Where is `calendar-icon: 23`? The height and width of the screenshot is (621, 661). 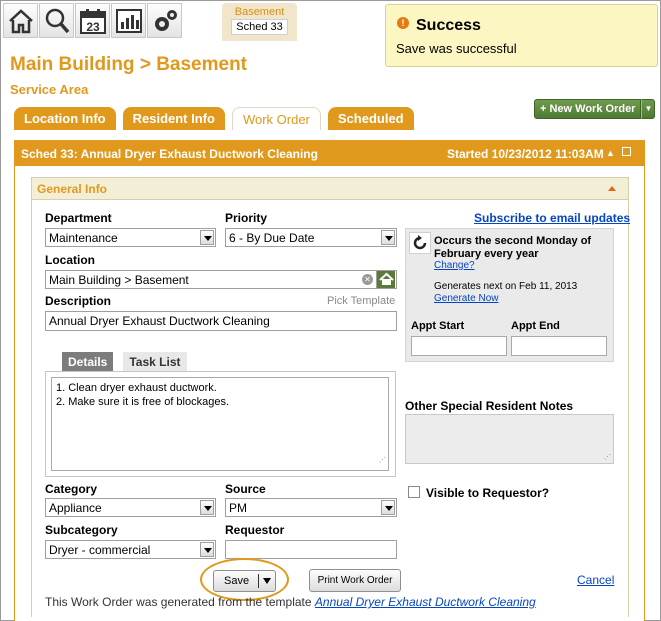
calendar-icon: 23 is located at coordinates (92, 21).